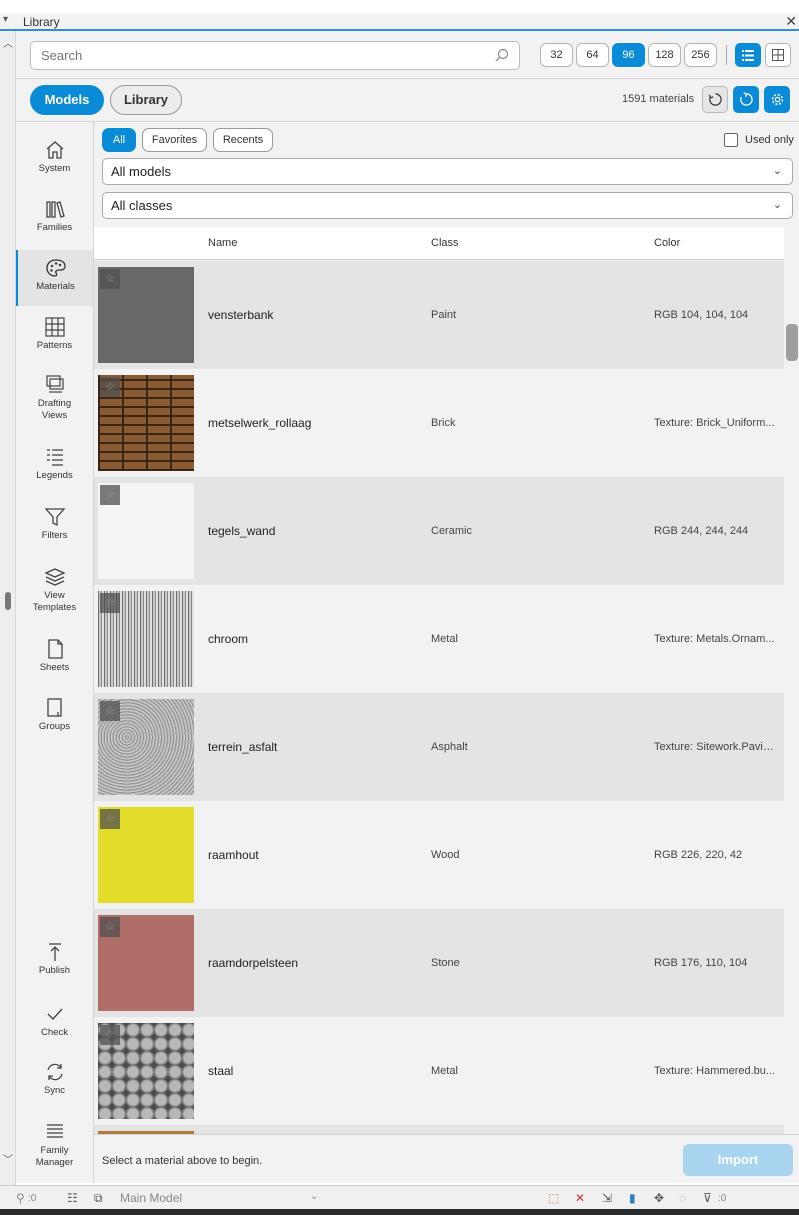  Describe the element at coordinates (54, 535) in the screenshot. I see `sidebar-item-label: Filters` at that location.